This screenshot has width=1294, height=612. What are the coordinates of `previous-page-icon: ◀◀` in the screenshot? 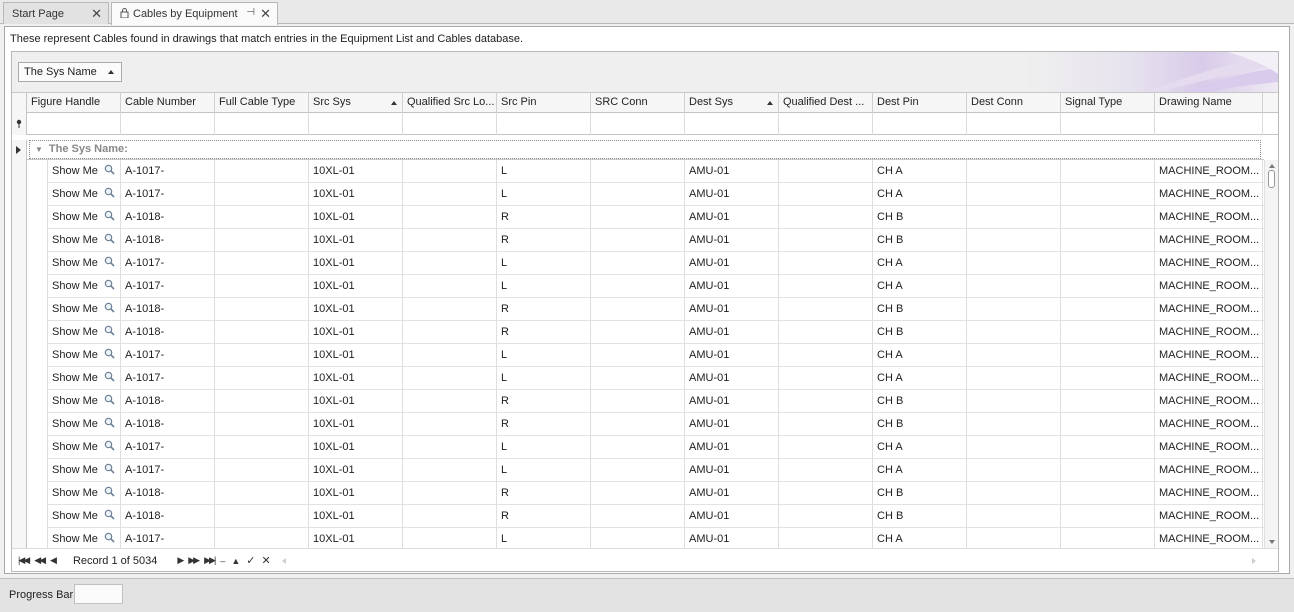 It's located at (40, 560).